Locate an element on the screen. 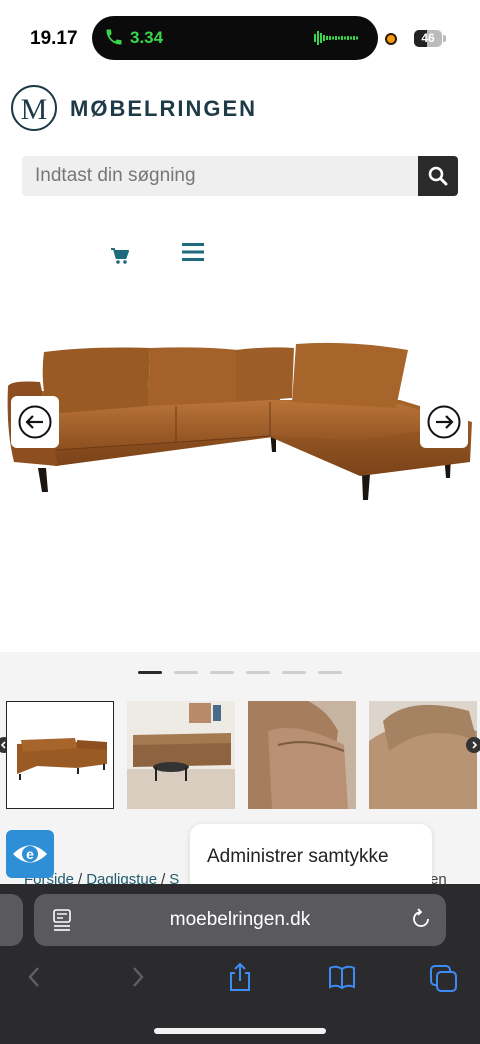 Image resolution: width=480 pixels, height=1044 pixels. reader-icon is located at coordinates (62, 920).